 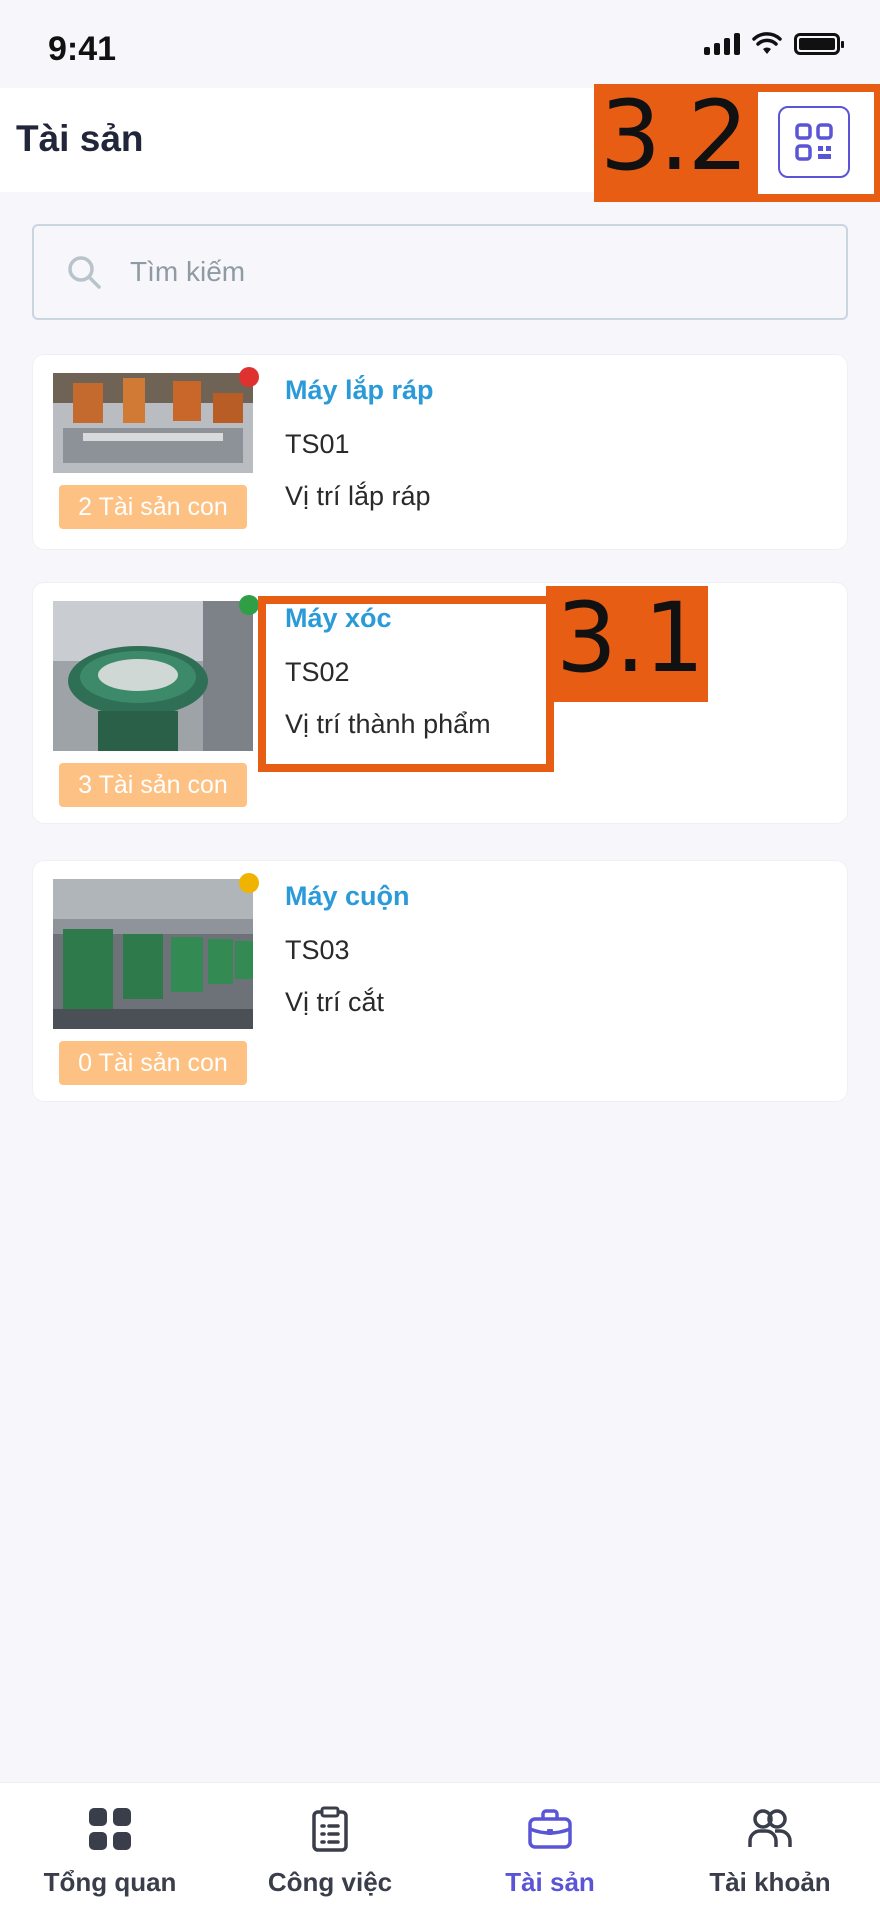 What do you see at coordinates (440, 981) in the screenshot?
I see `asset-card-ts03: 0 Tài sản con Máy cuộn TS03 Vị trí cắt` at bounding box center [440, 981].